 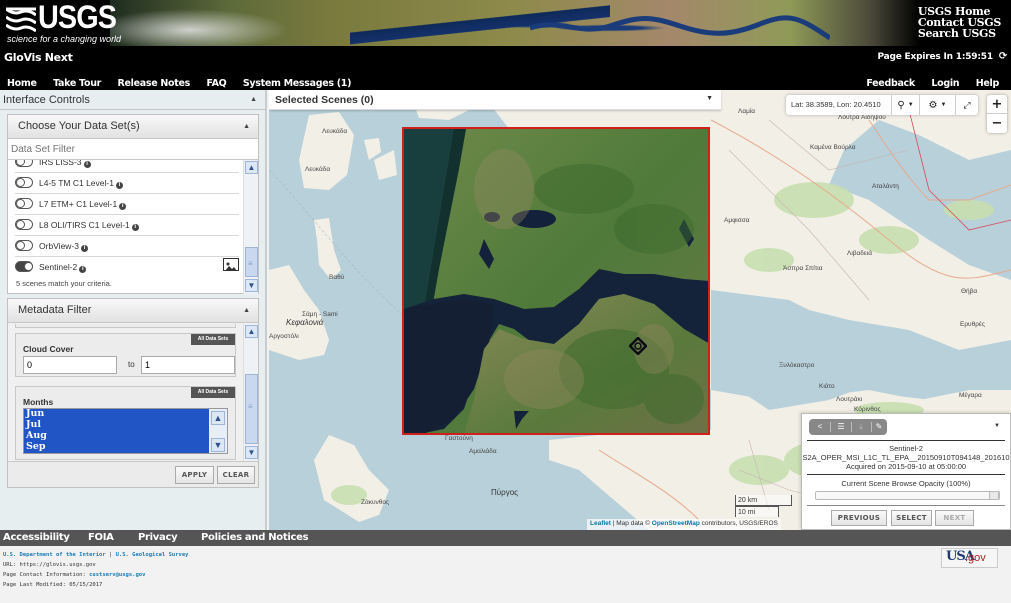 I want to click on months-label: Months, so click(x=38, y=402).